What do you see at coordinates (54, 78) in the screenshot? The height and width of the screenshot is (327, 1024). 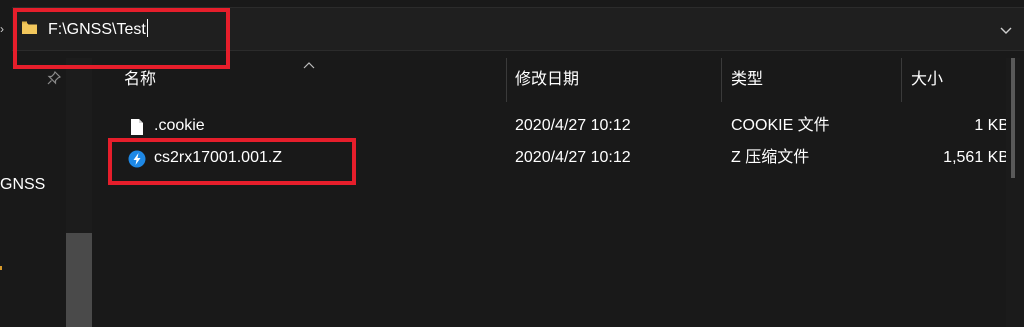 I see `pin-icon` at bounding box center [54, 78].